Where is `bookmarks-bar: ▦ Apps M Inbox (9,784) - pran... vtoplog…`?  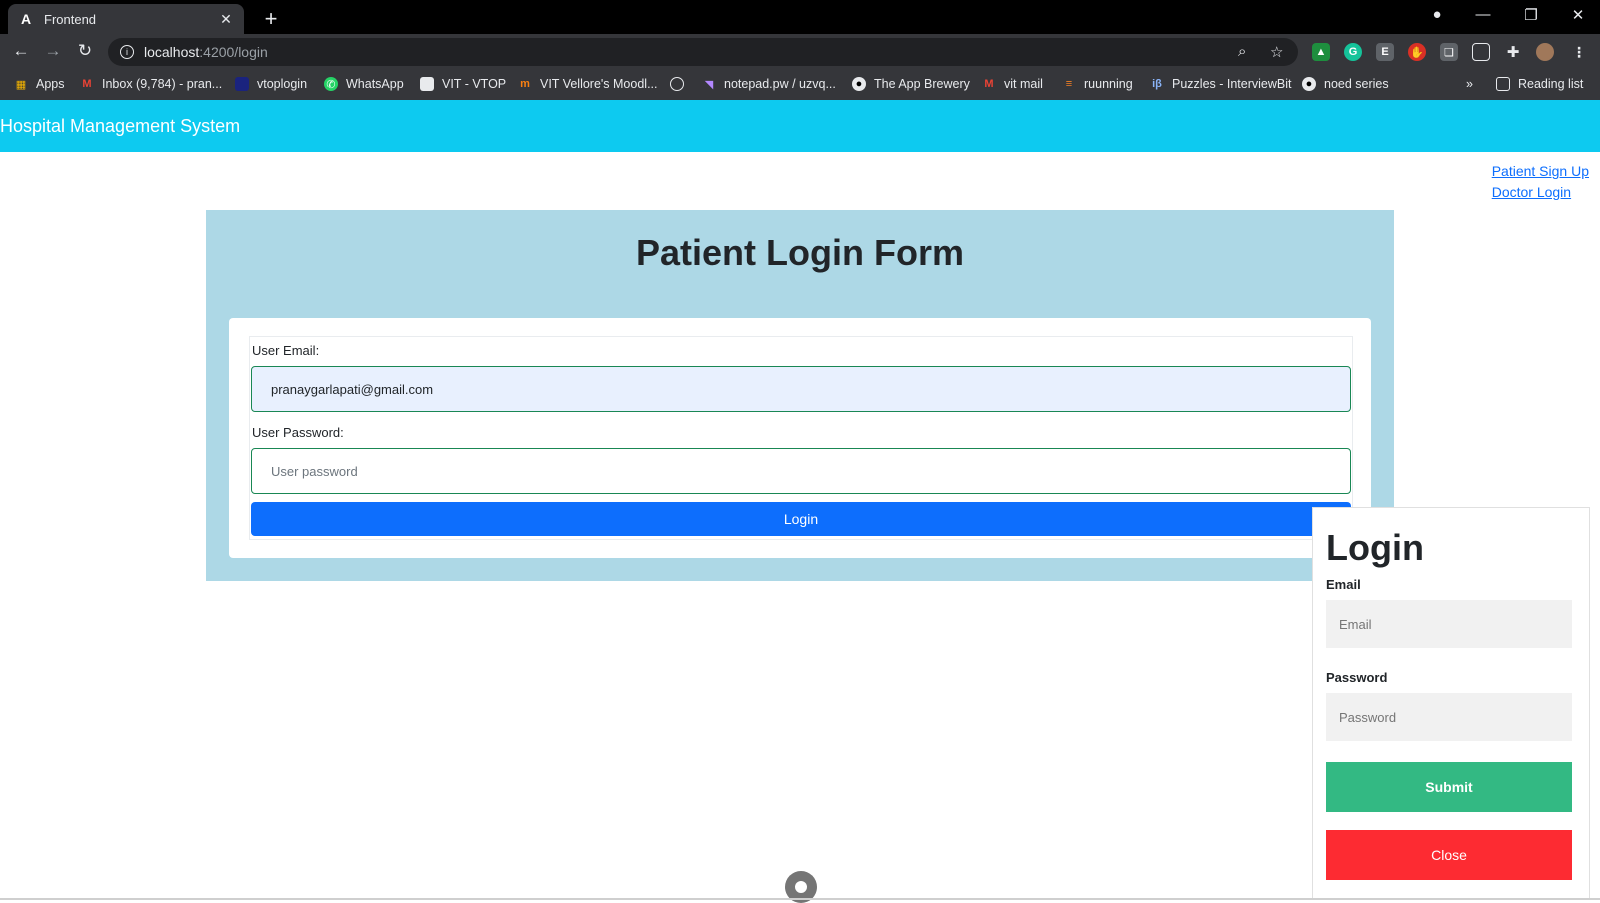 bookmarks-bar: ▦ Apps M Inbox (9,784) - pran... vtoplog… is located at coordinates (800, 85).